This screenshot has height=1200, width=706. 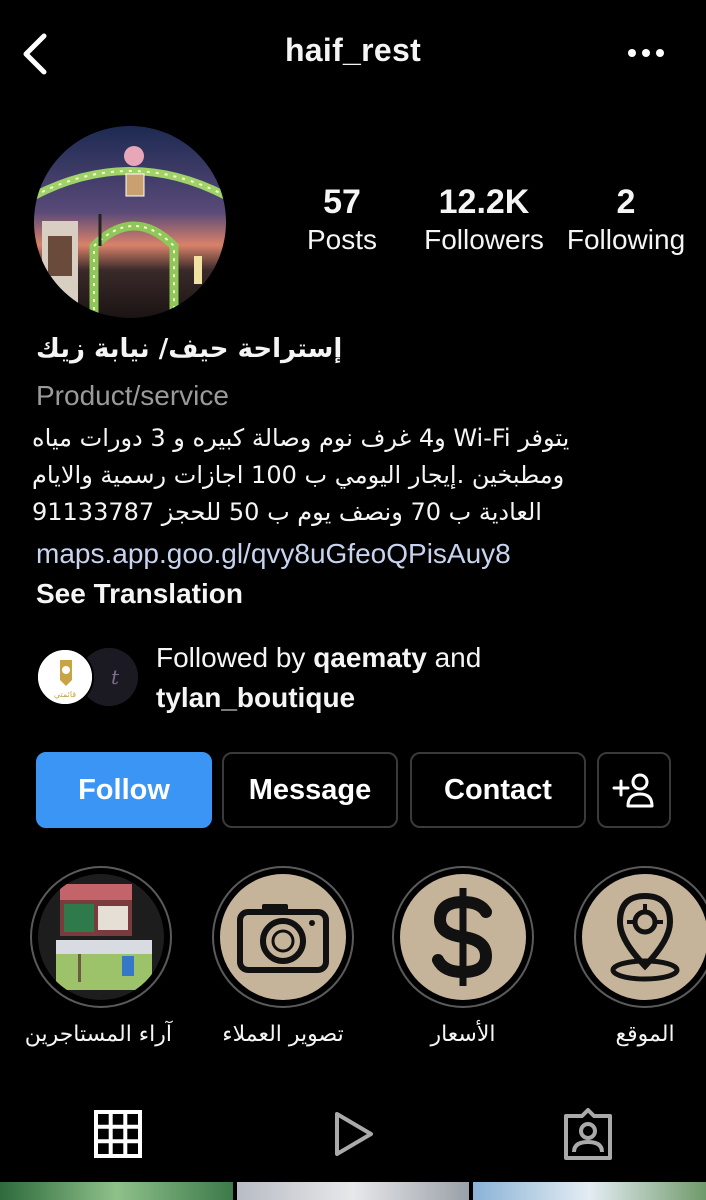 I want to click on highlight-location: الموقع, so click(x=640, y=956).